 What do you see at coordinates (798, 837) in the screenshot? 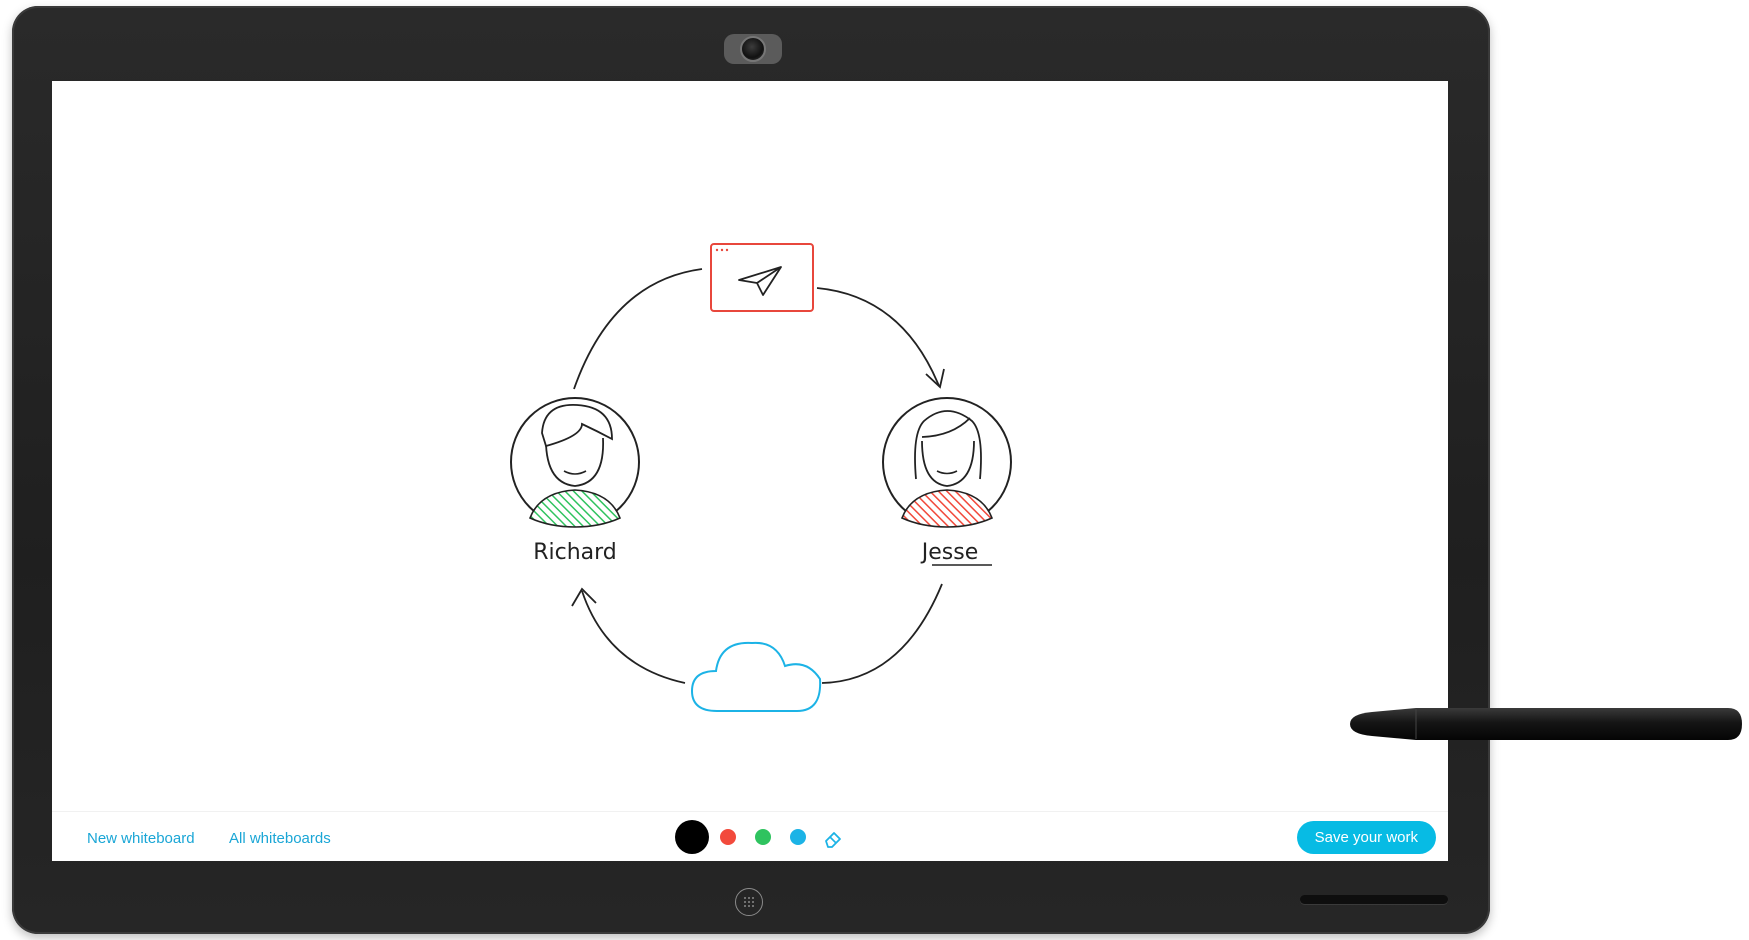
I see `color-blue-swatch` at bounding box center [798, 837].